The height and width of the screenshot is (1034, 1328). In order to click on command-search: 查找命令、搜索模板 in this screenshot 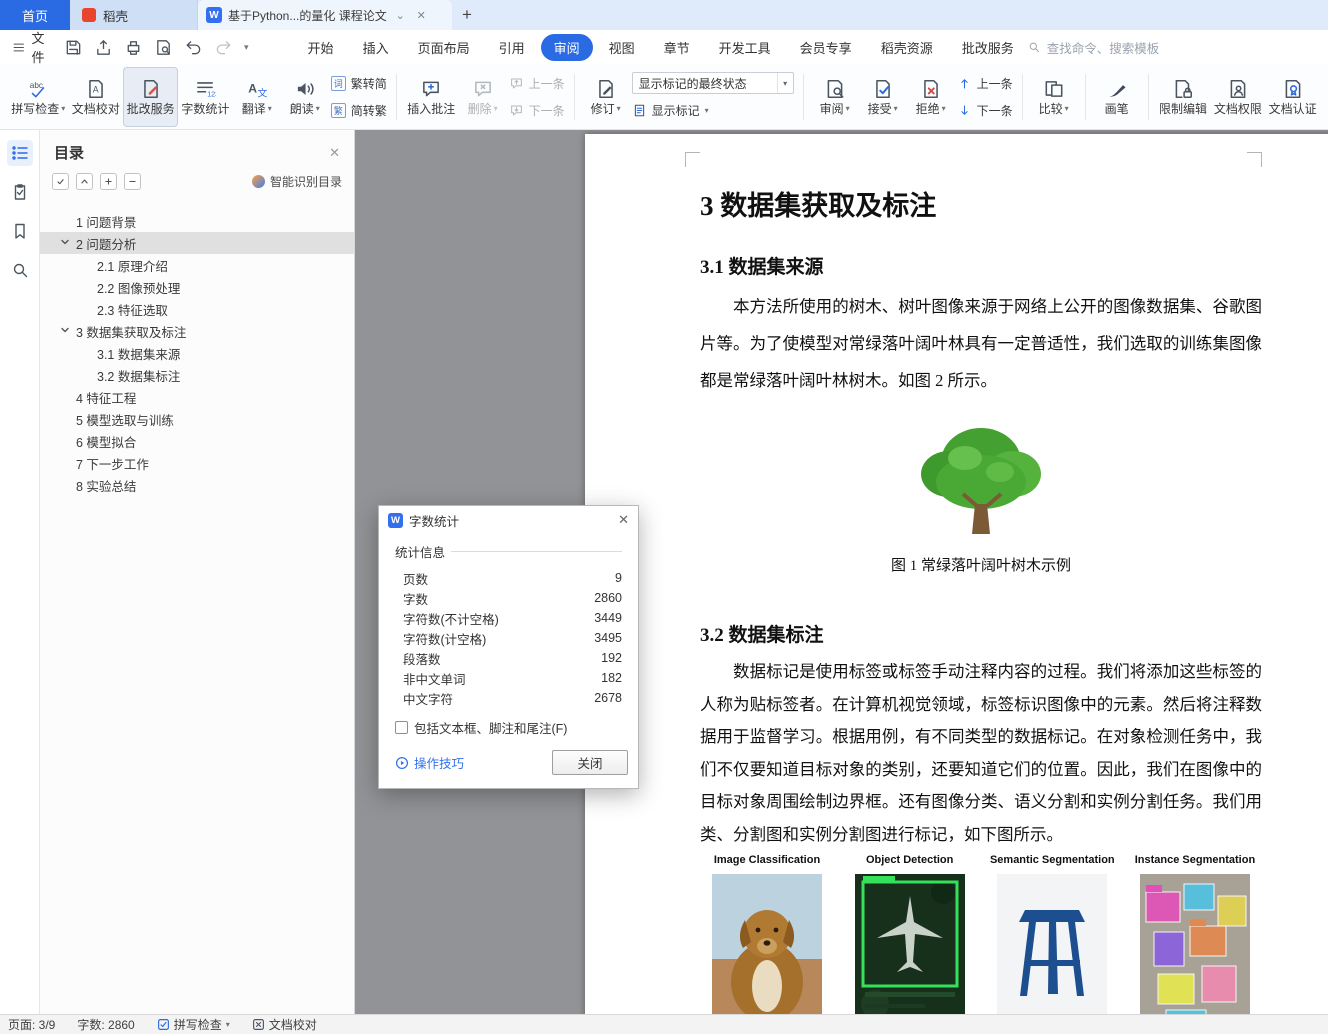, I will do `click(1093, 47)`.